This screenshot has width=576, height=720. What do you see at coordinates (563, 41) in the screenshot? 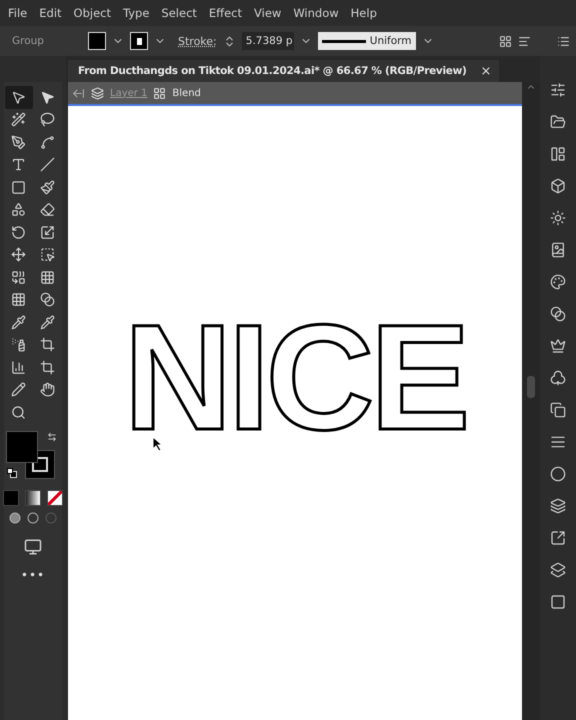
I see `list-icon` at bounding box center [563, 41].